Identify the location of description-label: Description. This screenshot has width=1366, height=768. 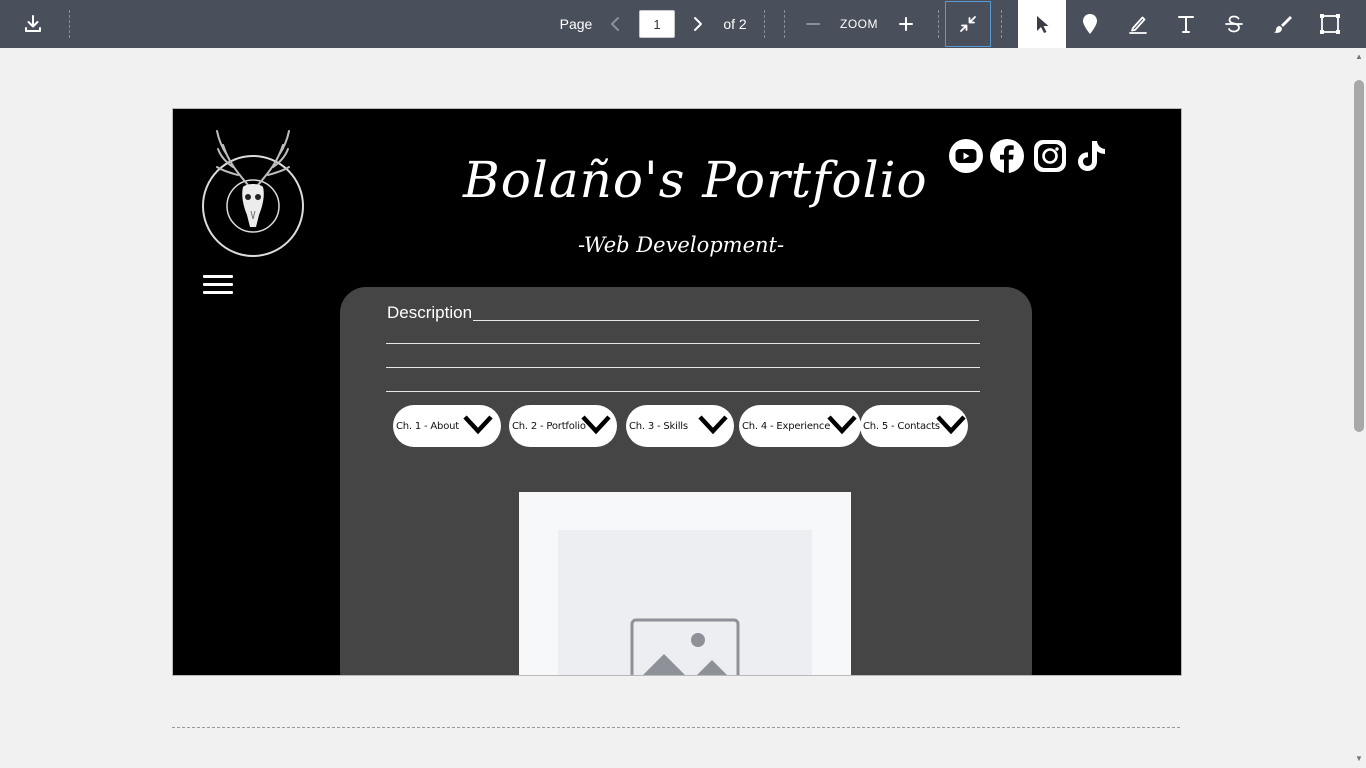
(430, 312).